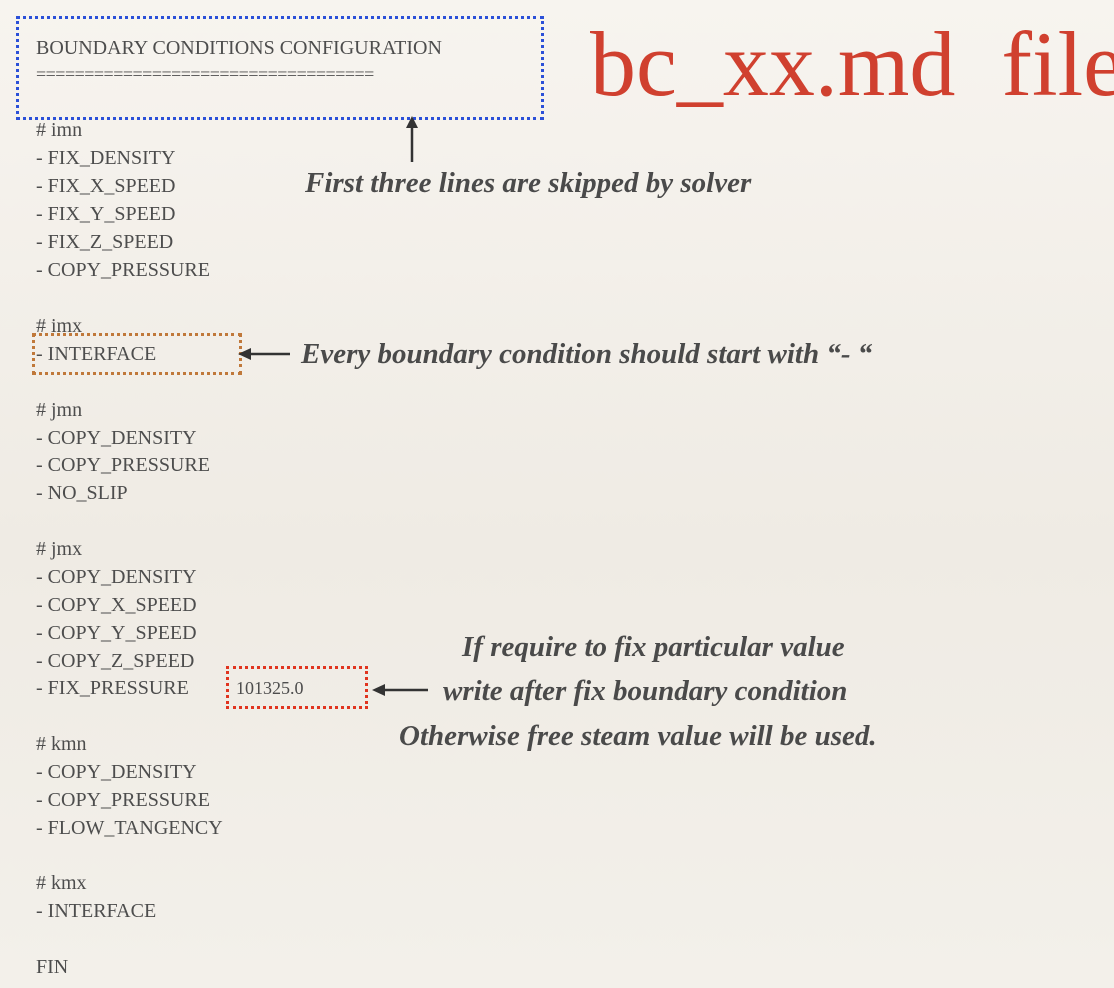 The image size is (1114, 988). Describe the element at coordinates (61, 883) in the screenshot. I see `section-header-kmx: # kmx` at that location.